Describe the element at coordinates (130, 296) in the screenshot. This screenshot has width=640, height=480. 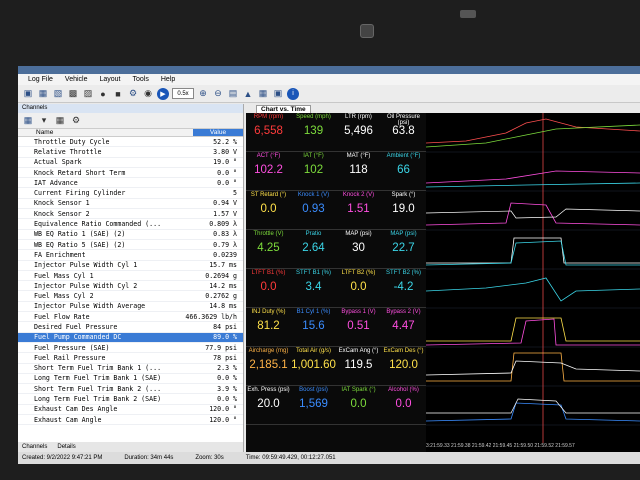
I see `channel-row: Fuel Mass Cyl 2 0.2762 g` at that location.